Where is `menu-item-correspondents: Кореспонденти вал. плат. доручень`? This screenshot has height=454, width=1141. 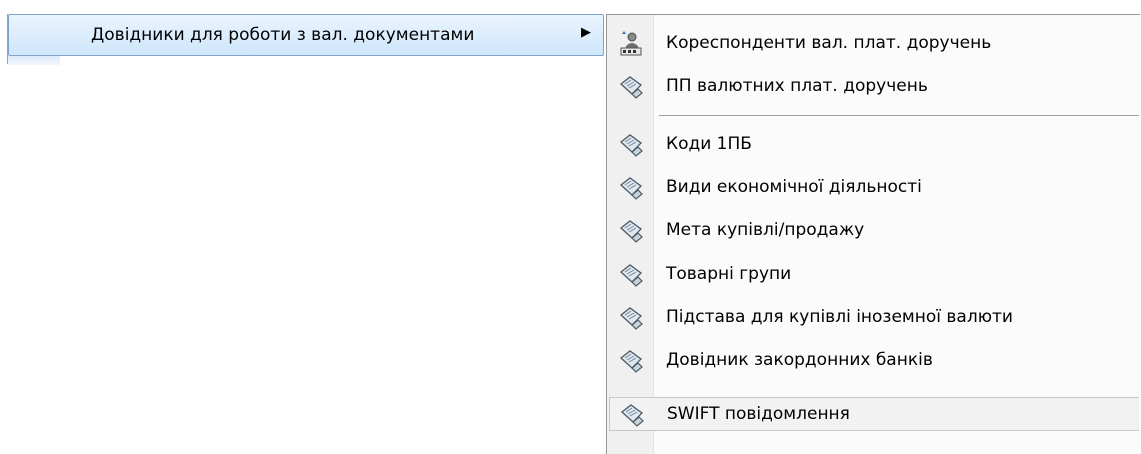
menu-item-correspondents: Кореспонденти вал. плат. доручень is located at coordinates (874, 44).